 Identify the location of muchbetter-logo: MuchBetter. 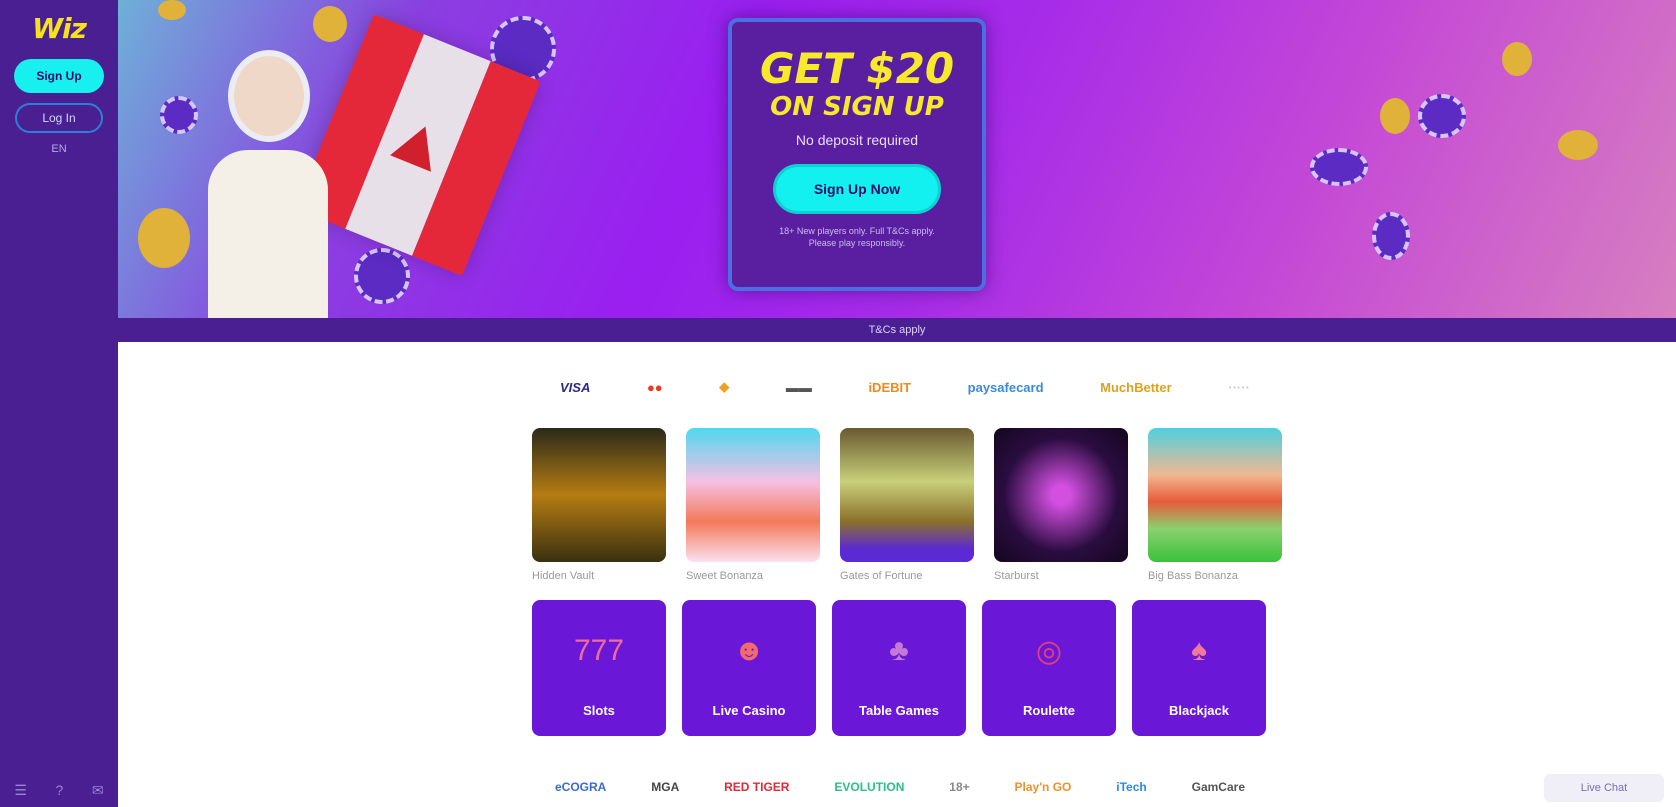
(1136, 387).